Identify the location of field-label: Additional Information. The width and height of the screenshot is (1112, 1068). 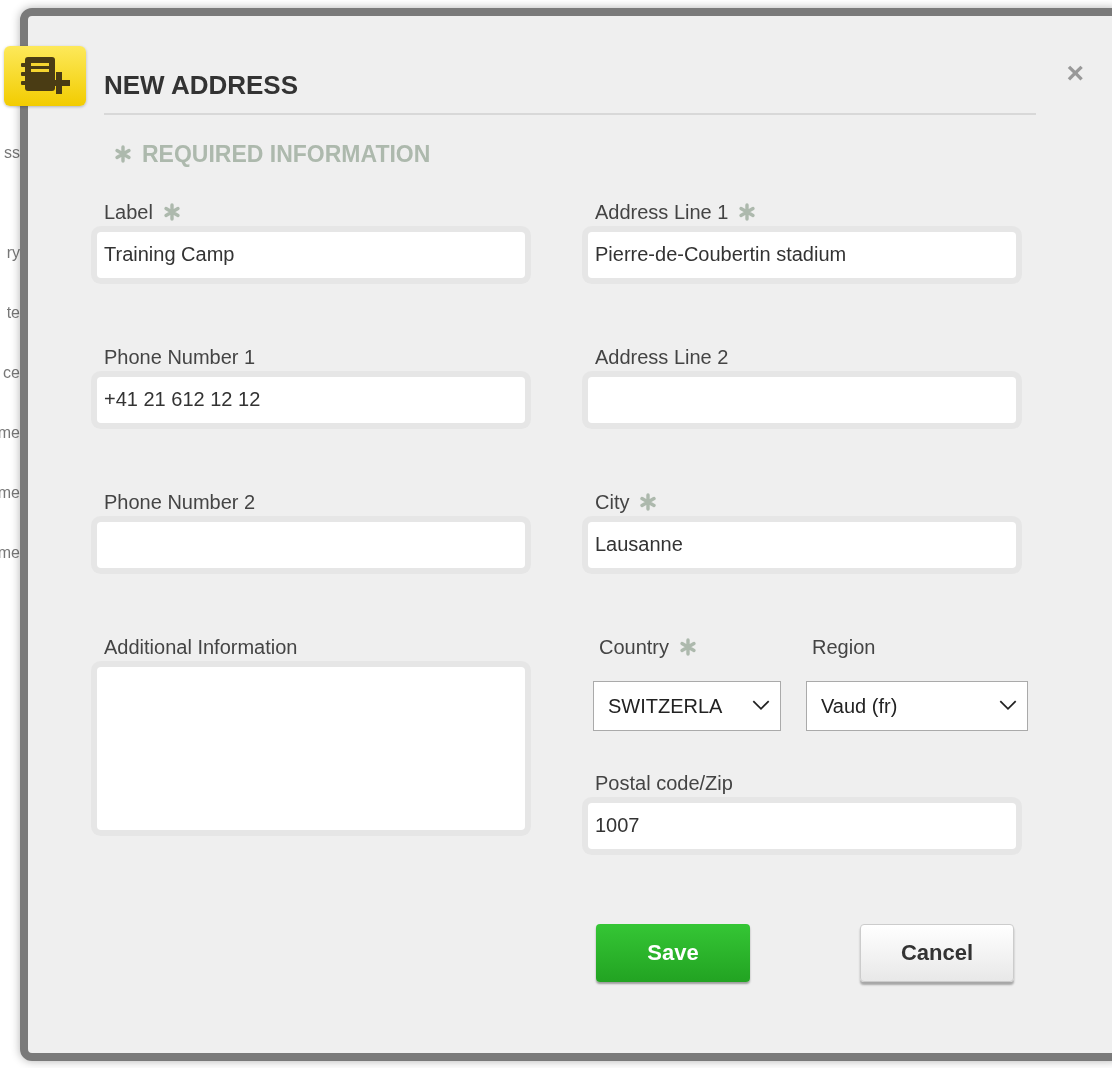
(201, 647).